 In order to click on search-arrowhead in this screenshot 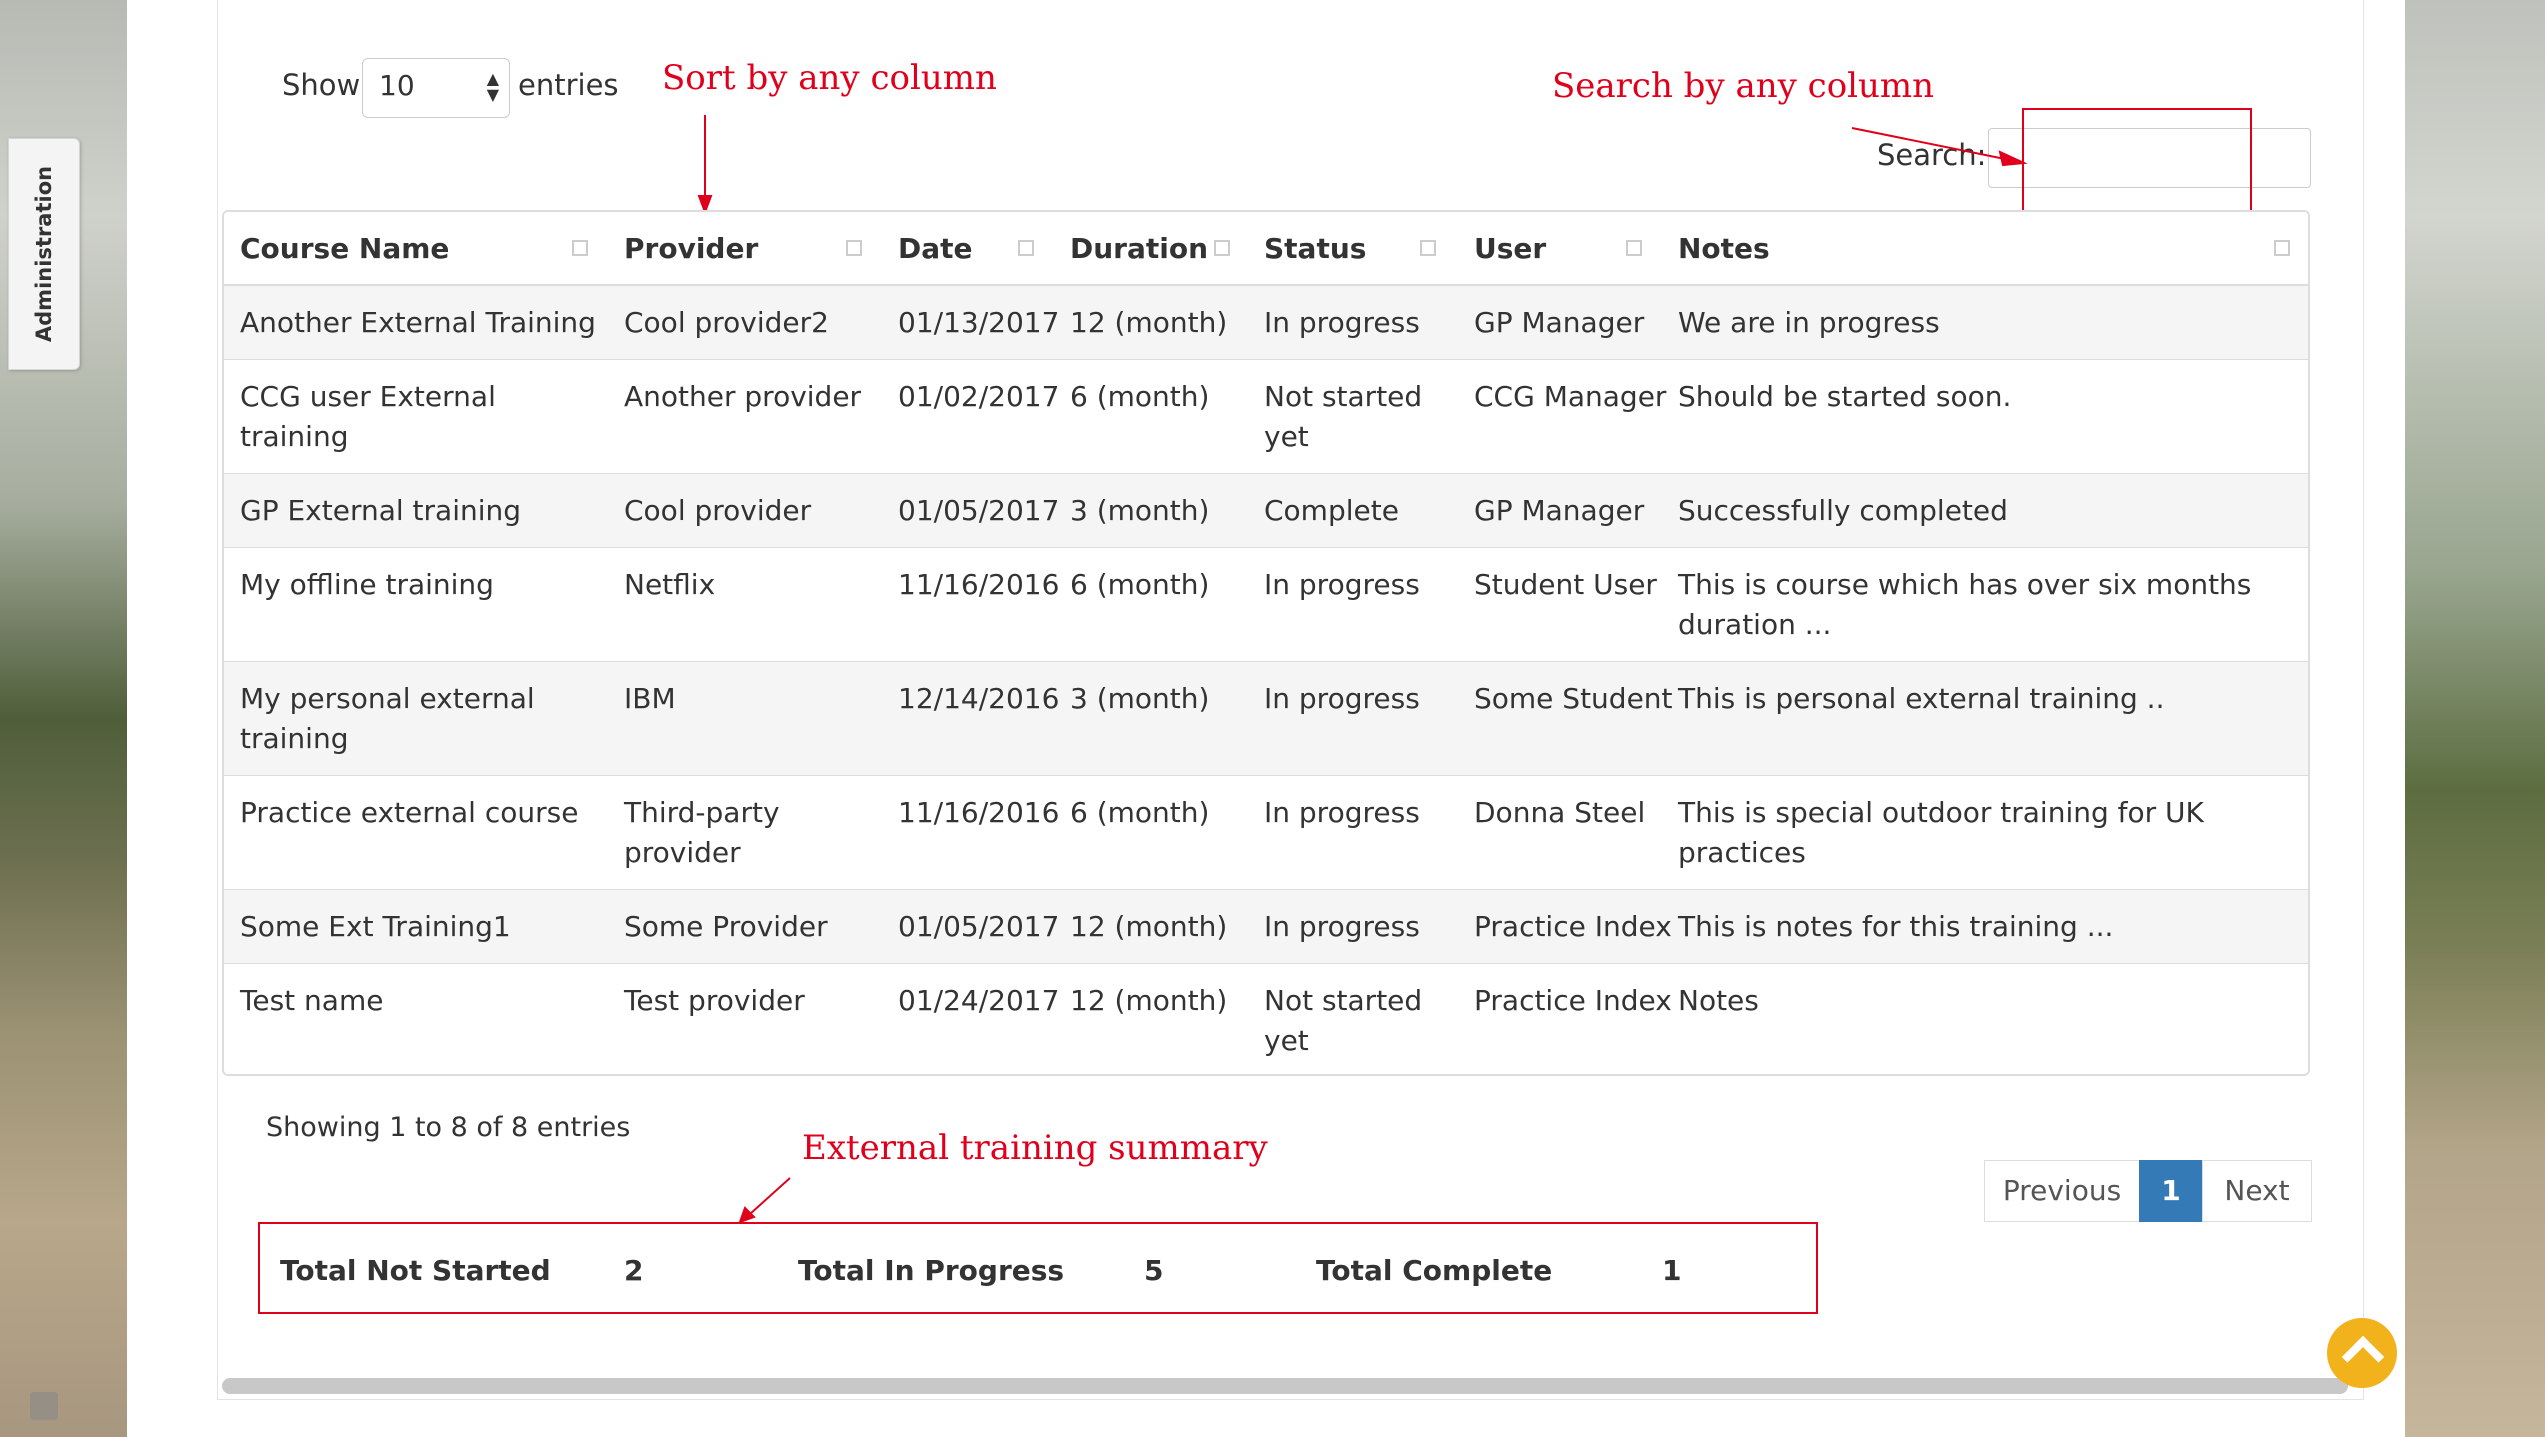, I will do `click(2013, 158)`.